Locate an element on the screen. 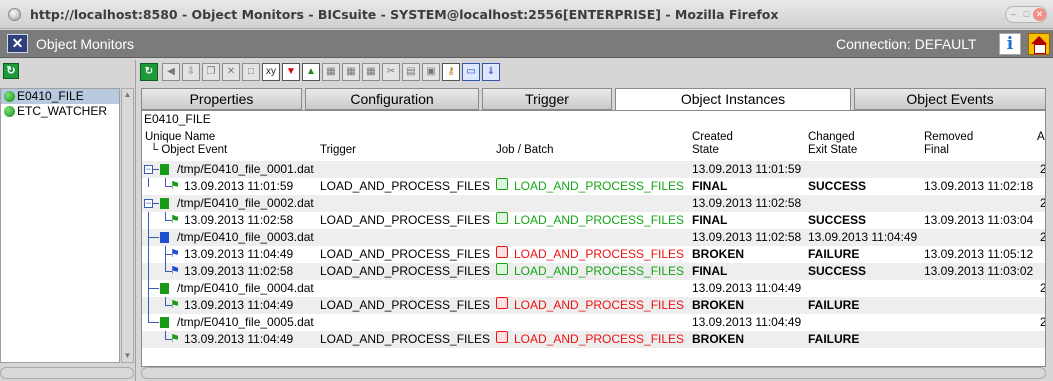  tab-object-instances: Object Instances is located at coordinates (733, 99).